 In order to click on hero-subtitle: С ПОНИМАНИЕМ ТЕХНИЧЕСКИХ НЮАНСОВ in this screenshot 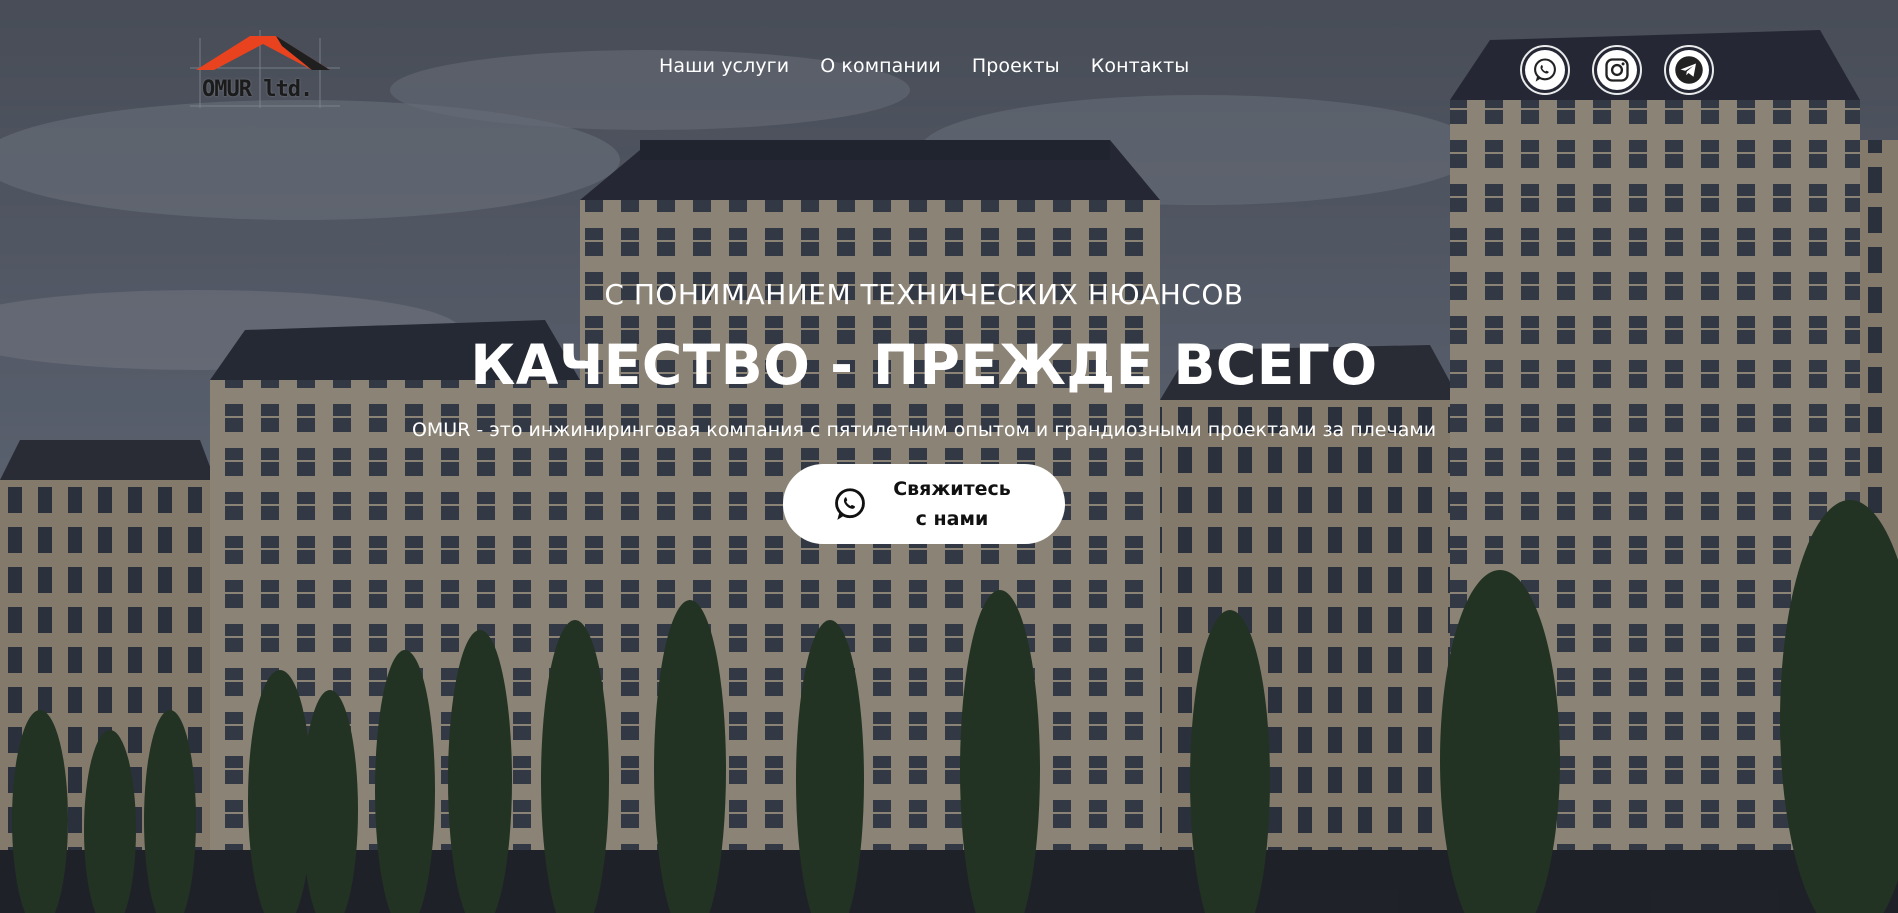, I will do `click(924, 294)`.